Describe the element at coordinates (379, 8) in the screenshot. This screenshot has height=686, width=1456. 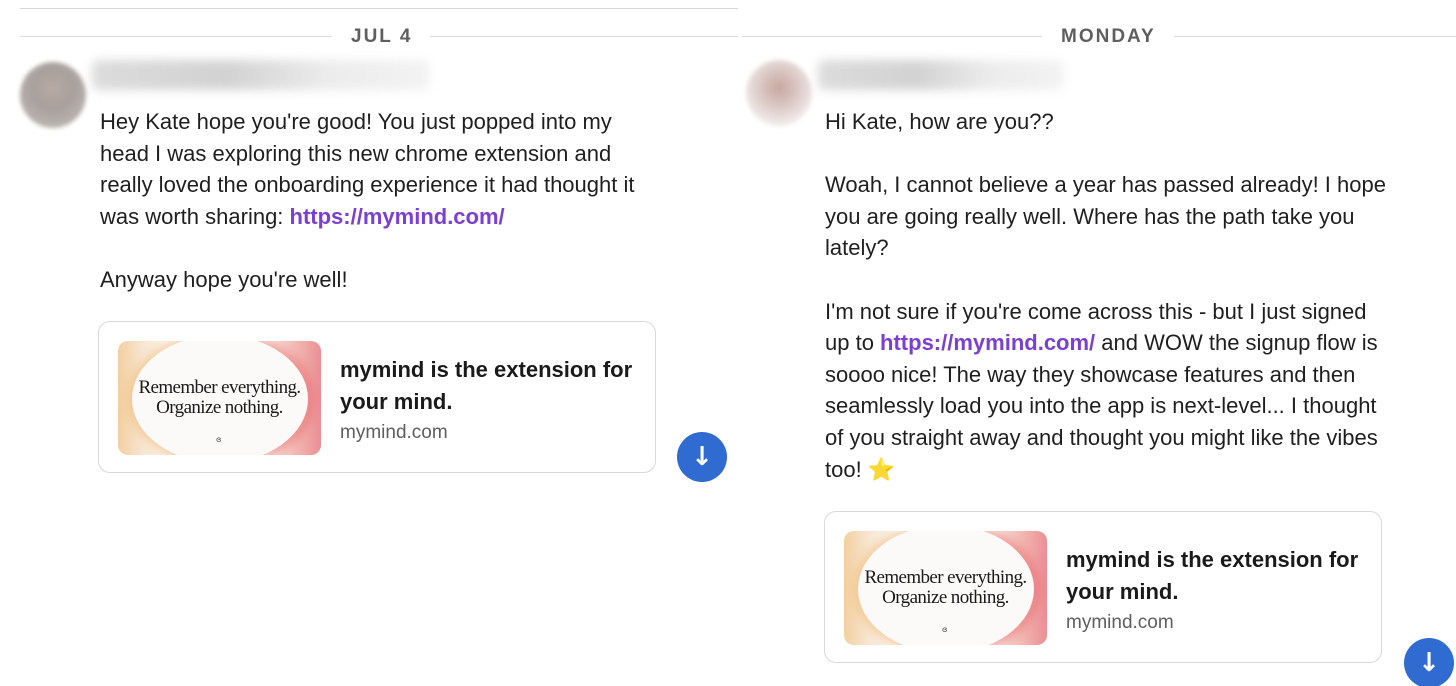
I see `top-divider` at that location.